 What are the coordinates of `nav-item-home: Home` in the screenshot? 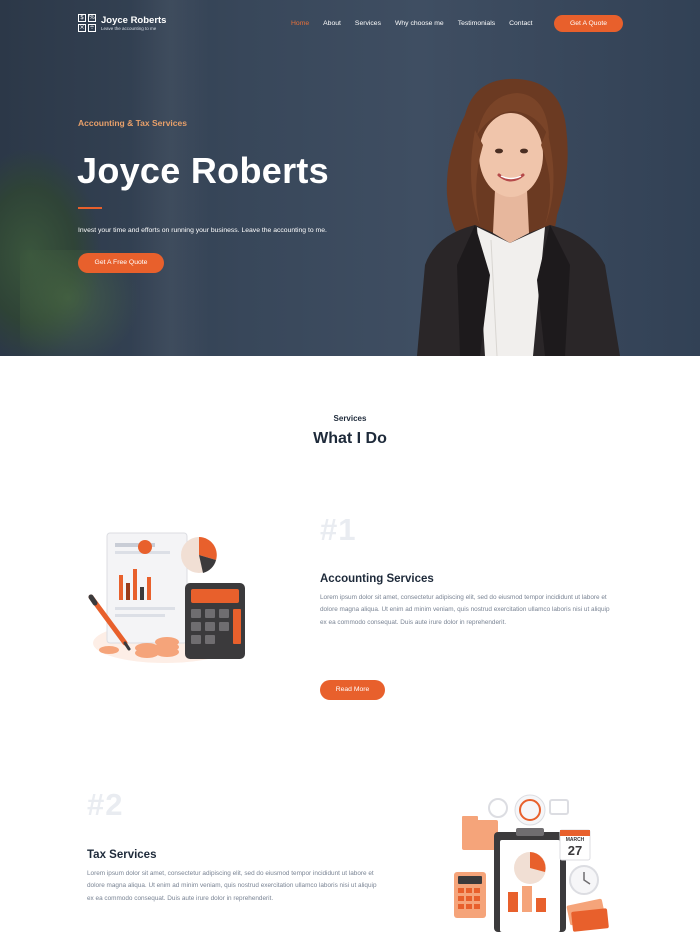 It's located at (300, 24).